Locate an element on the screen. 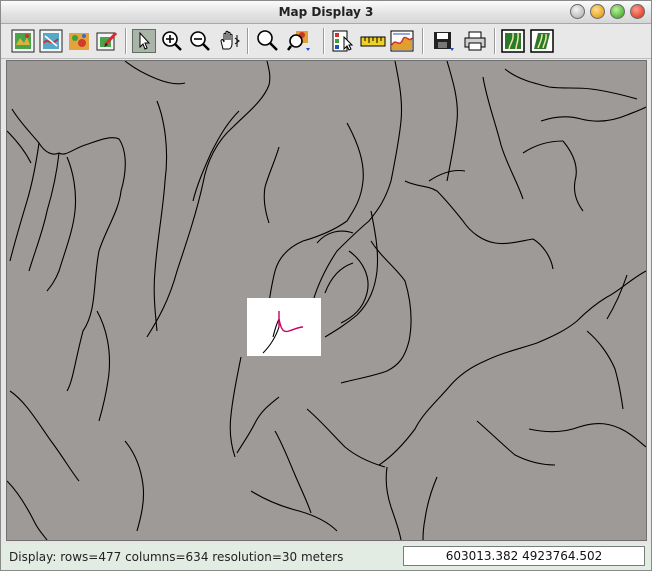  query-icon is located at coordinates (299, 41).